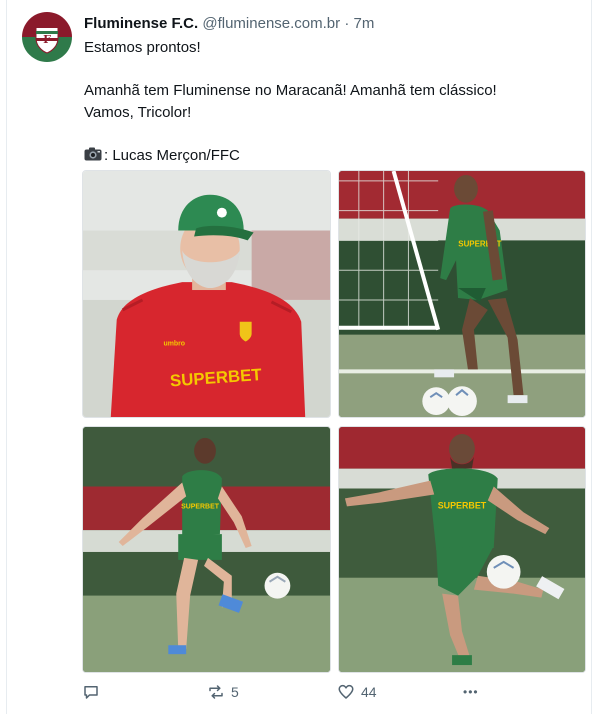 The height and width of the screenshot is (714, 598). I want to click on club-crest-logo: F, so click(47, 37).